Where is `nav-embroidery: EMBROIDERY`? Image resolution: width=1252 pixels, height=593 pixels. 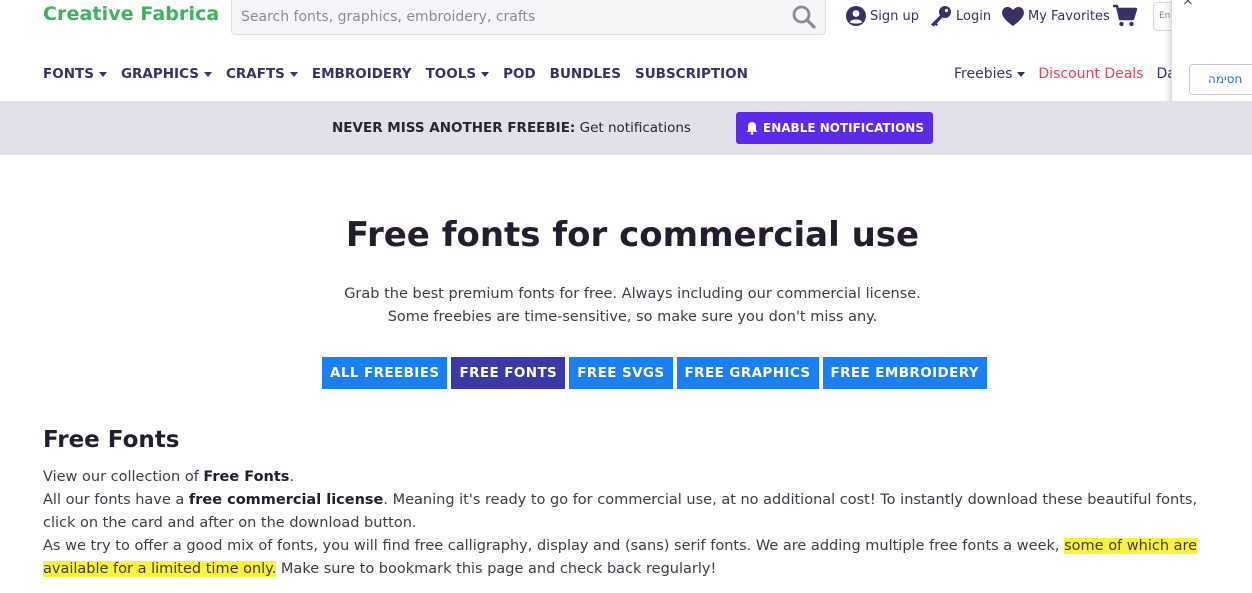
nav-embroidery: EMBROIDERY is located at coordinates (362, 74).